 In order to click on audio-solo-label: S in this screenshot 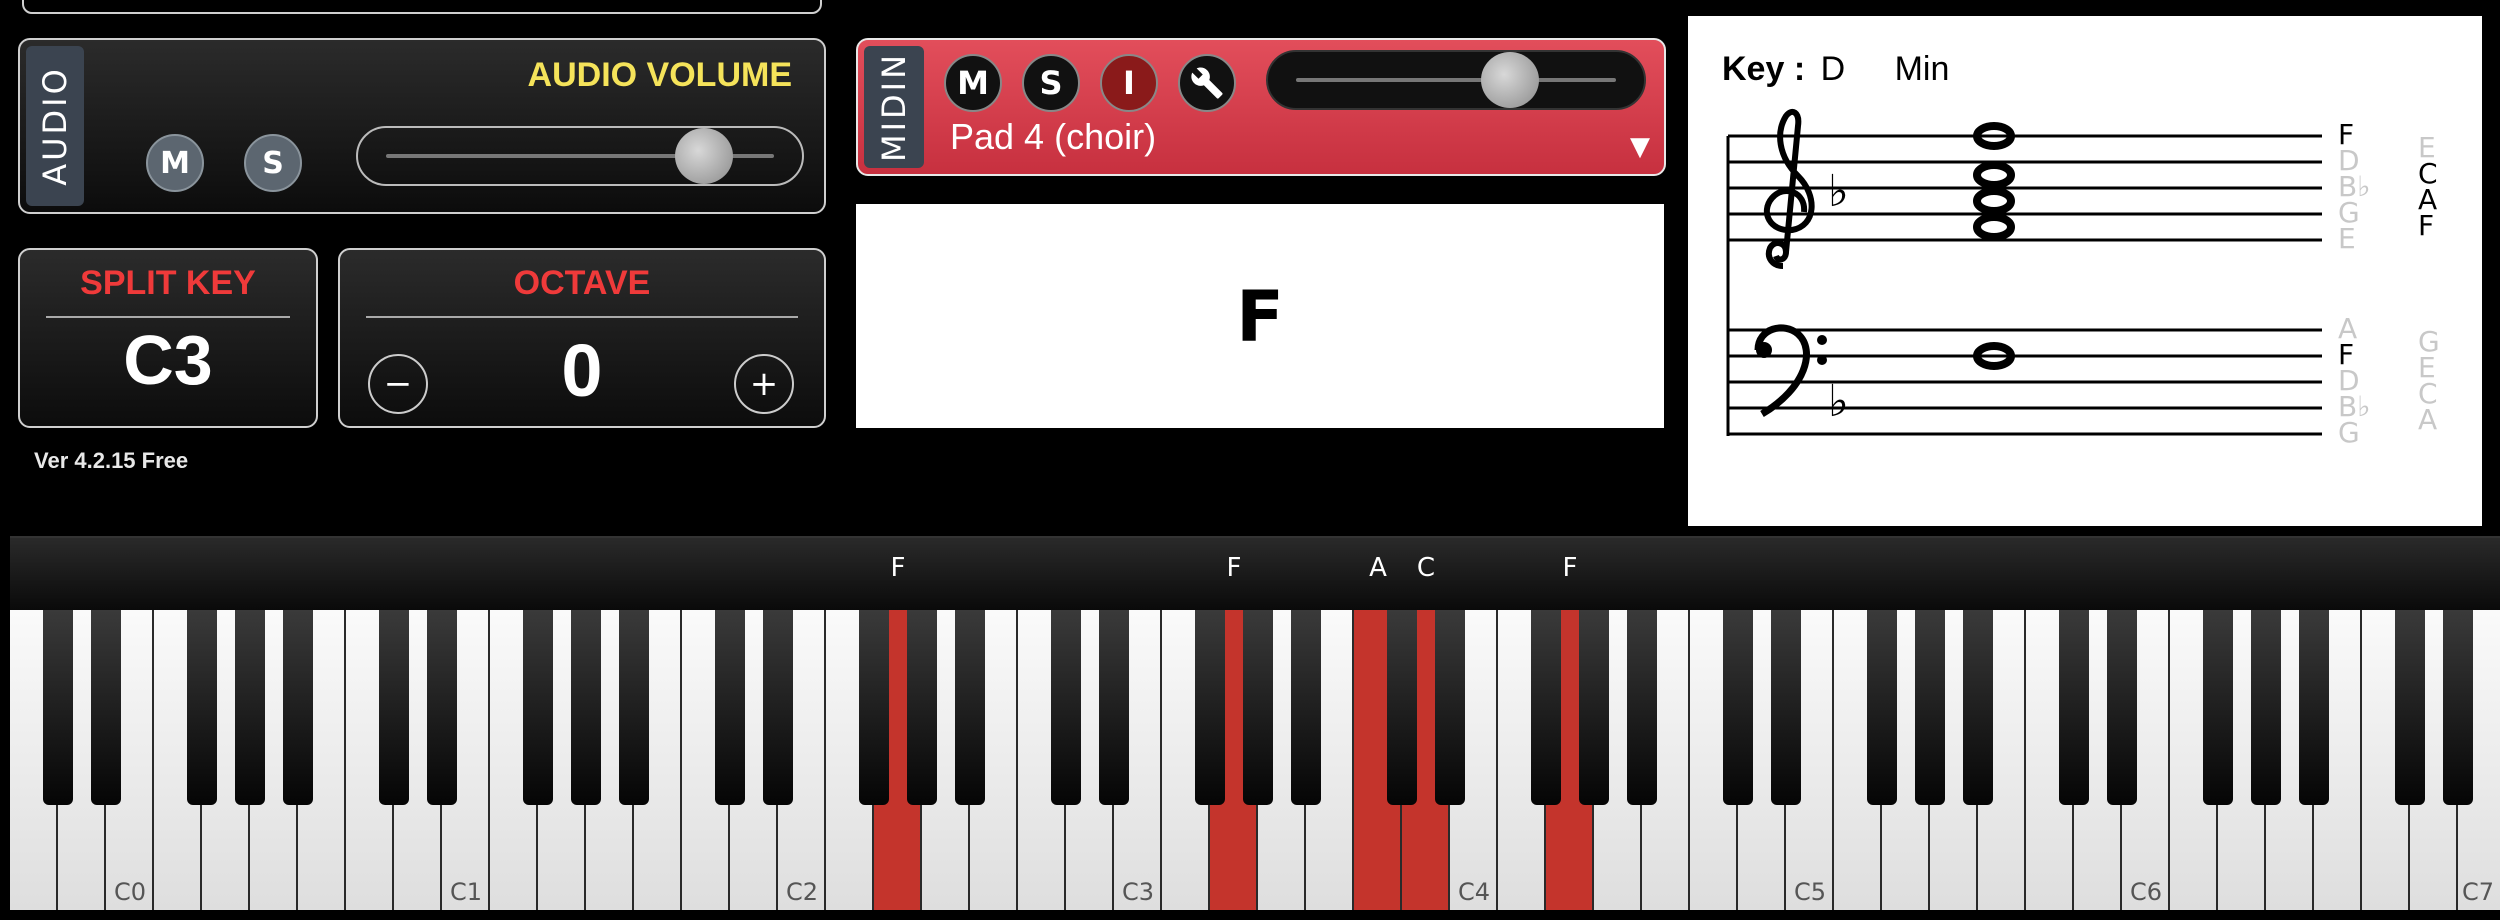, I will do `click(273, 163)`.